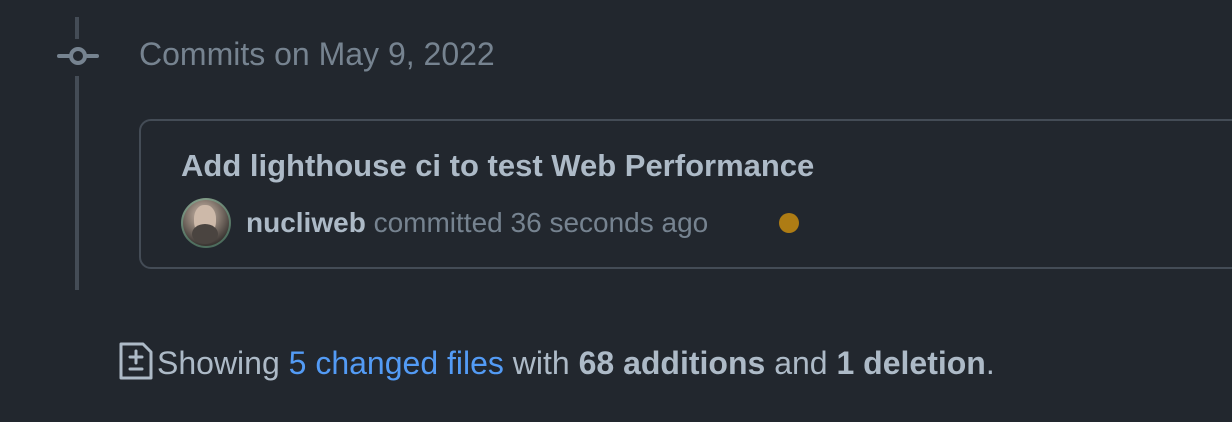 The image size is (1232, 422). Describe the element at coordinates (136, 361) in the screenshot. I see `file-diff-icon` at that location.